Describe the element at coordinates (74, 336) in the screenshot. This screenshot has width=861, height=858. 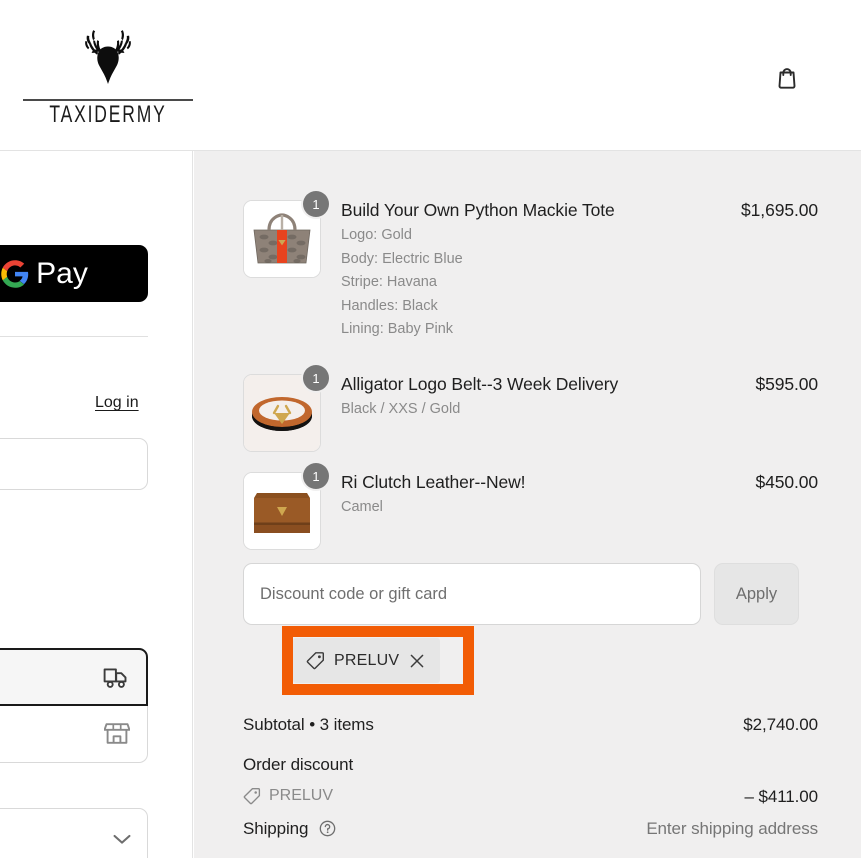
I see `express-pay-divider` at that location.